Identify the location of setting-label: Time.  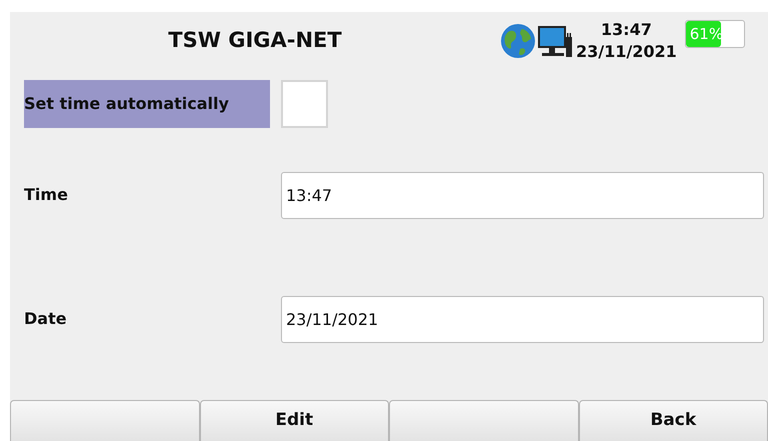
(46, 195).